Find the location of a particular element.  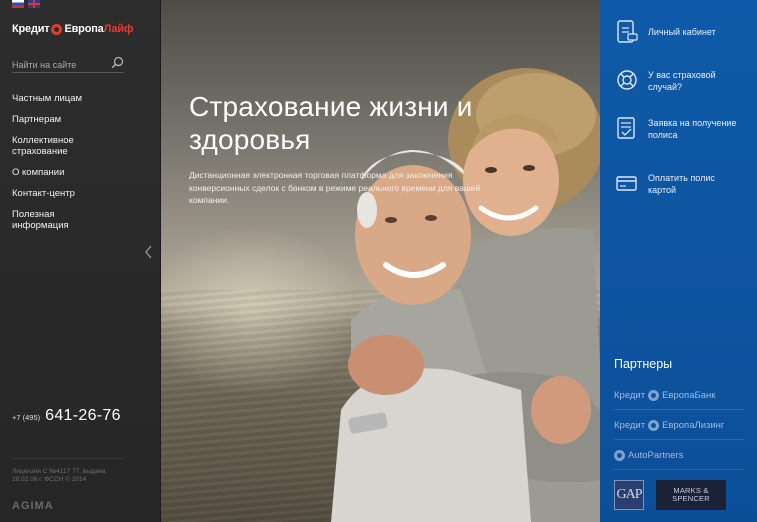

logo-mark-icon is located at coordinates (57, 29).